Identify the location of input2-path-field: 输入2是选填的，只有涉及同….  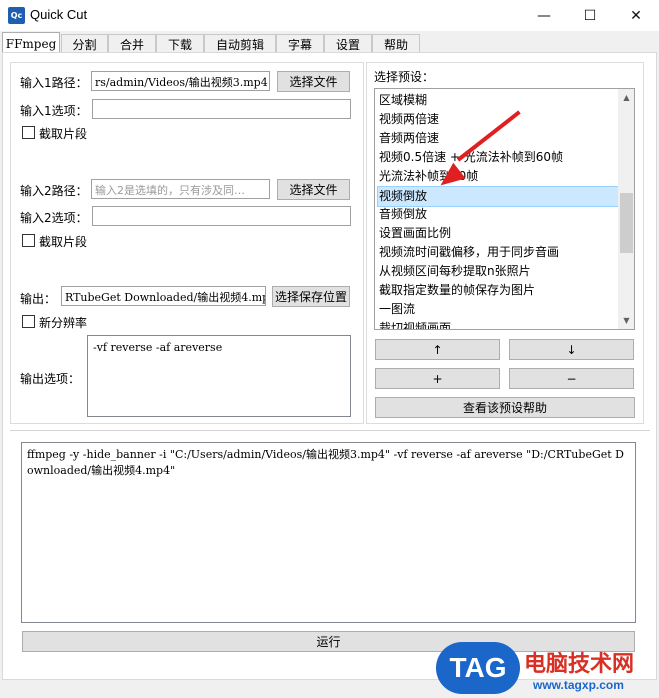
(180, 189).